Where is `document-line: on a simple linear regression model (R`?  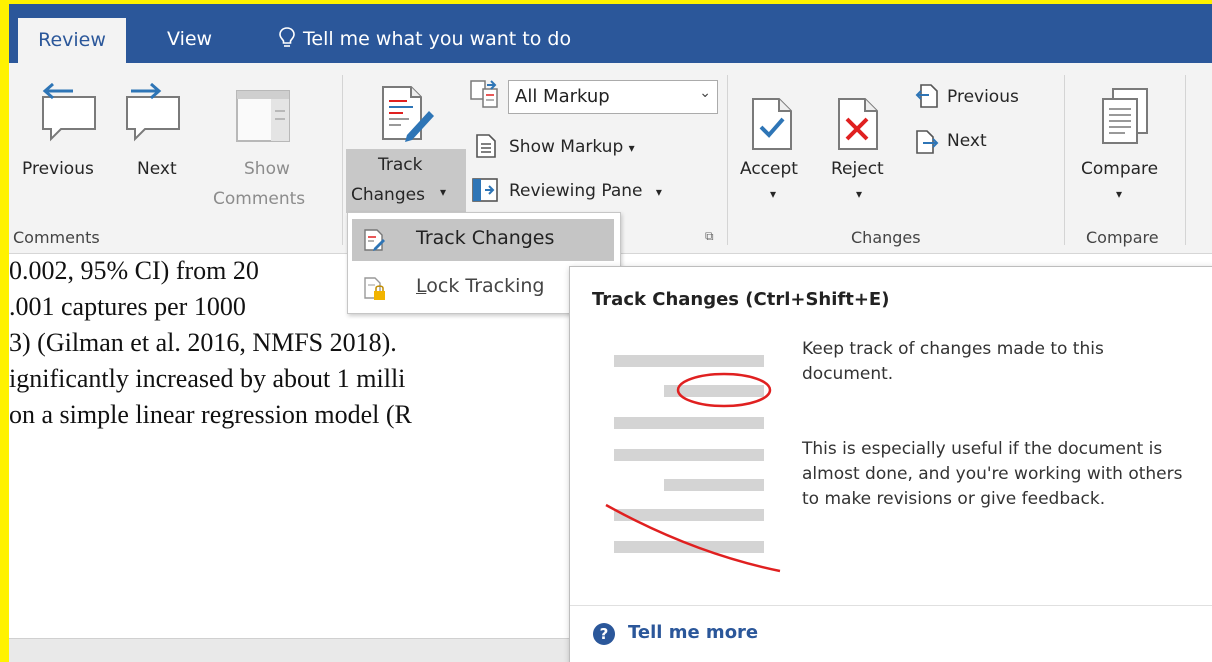 document-line: on a simple linear regression model (R is located at coordinates (210, 414).